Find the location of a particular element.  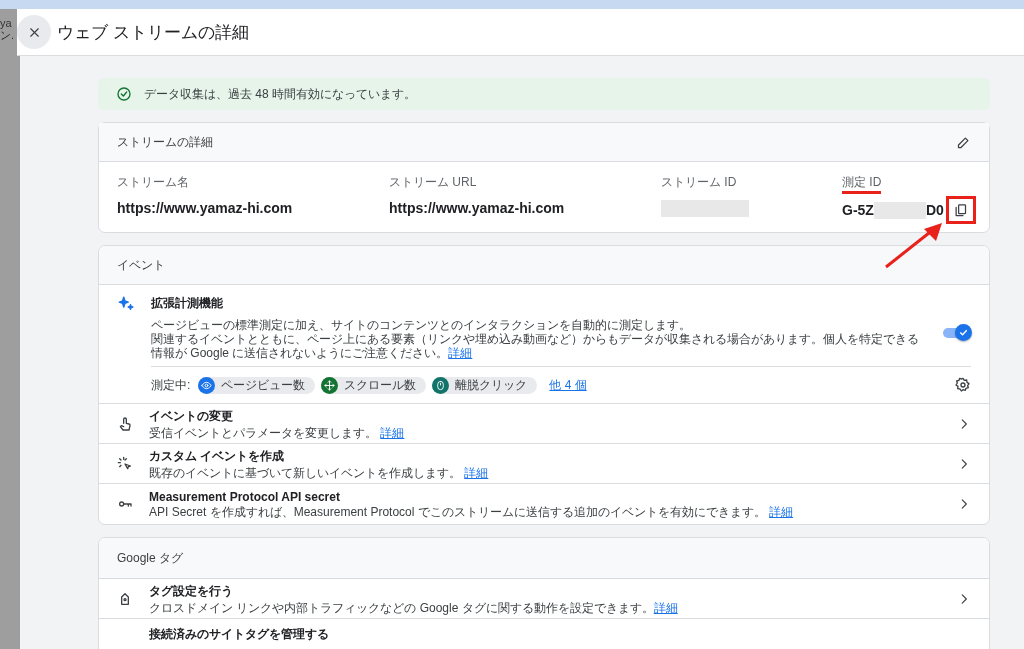

settings-row: 接続済みのサイトタグを管理する is located at coordinates (544, 634).